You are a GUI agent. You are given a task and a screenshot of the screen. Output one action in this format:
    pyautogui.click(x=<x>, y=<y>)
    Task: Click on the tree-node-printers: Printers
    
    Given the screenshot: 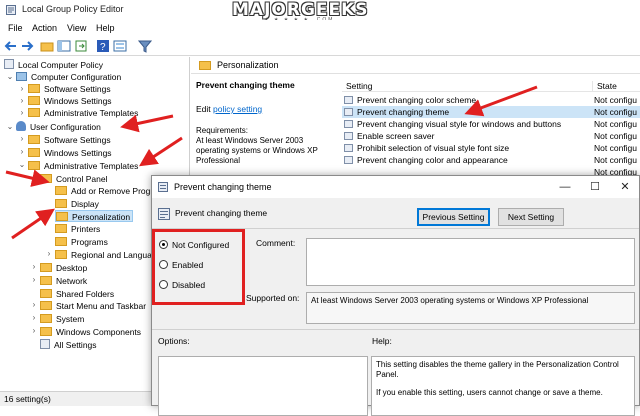 What is the action you would take?
    pyautogui.click(x=77, y=229)
    